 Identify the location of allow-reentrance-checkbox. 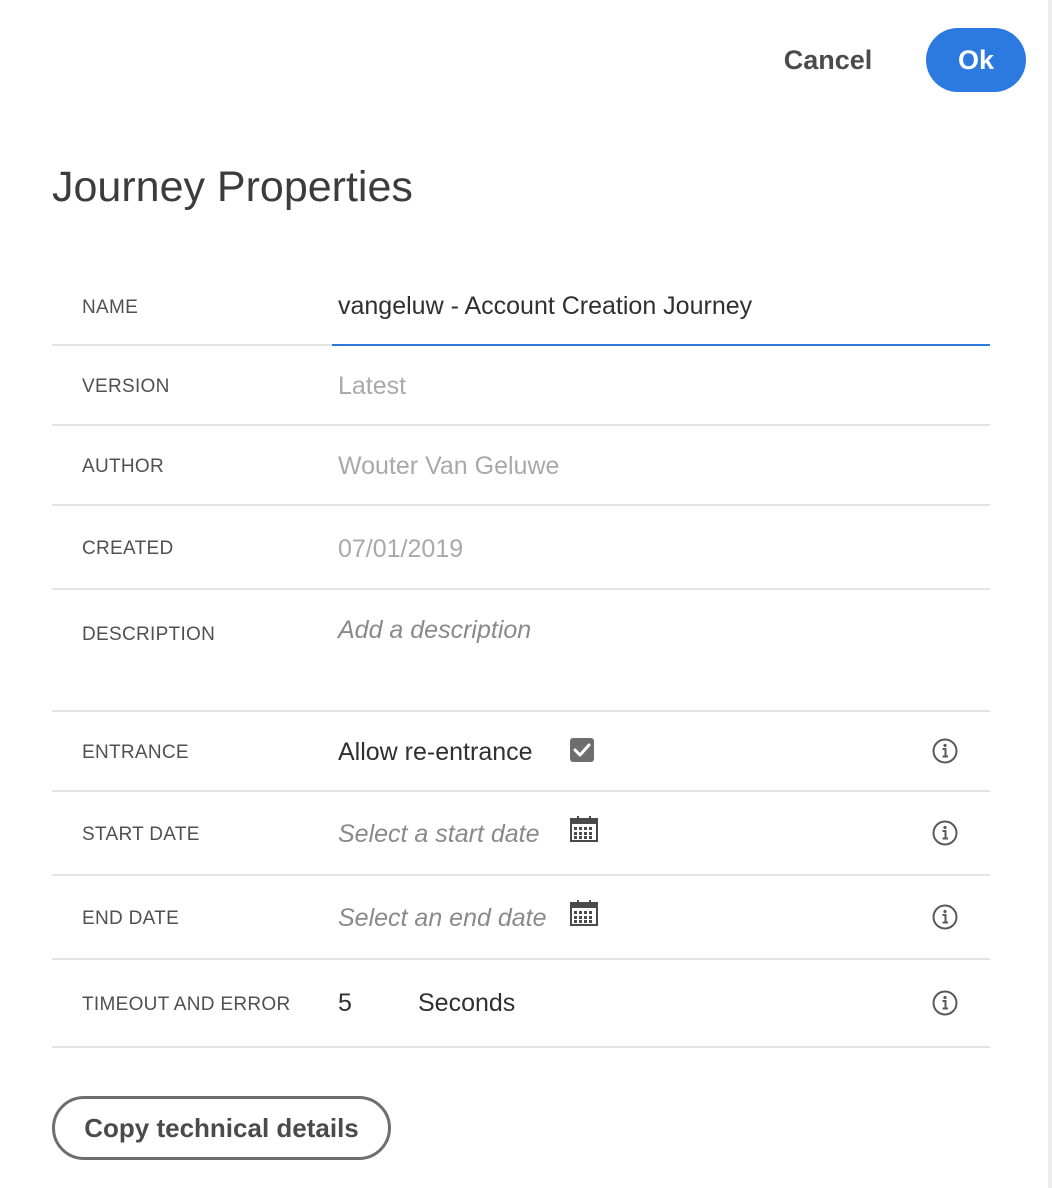
(582, 750).